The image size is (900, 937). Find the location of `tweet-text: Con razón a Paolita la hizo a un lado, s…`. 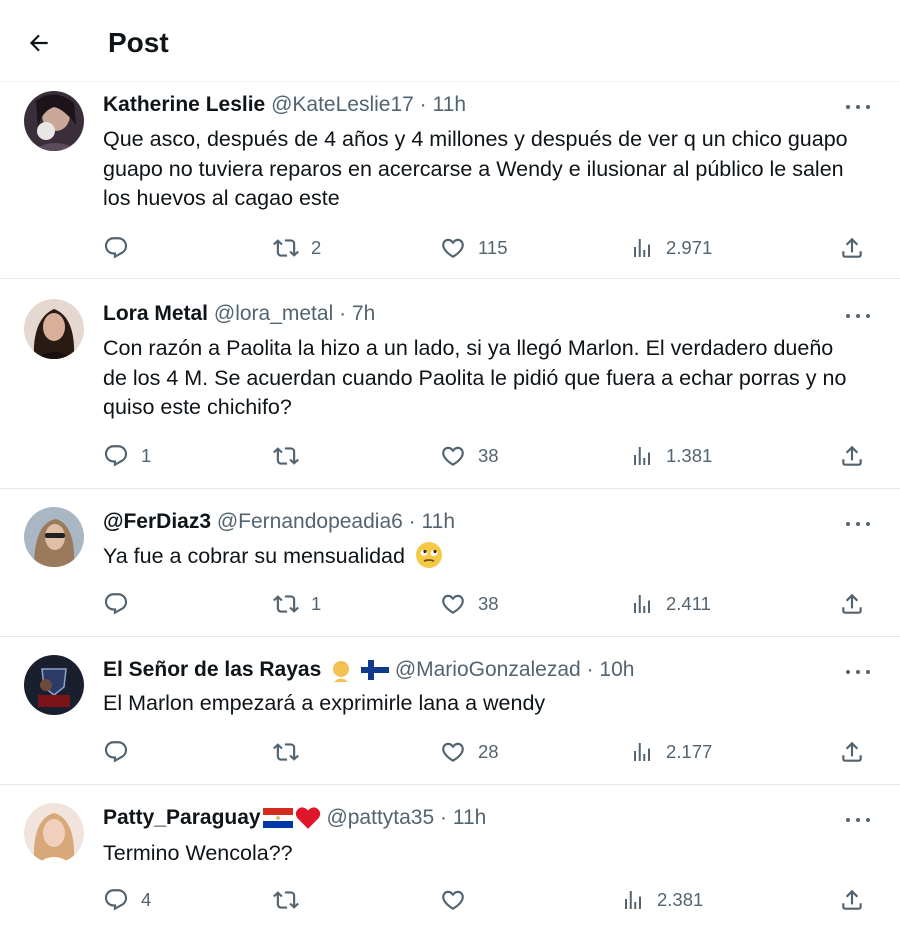

tweet-text: Con razón a Paolita la hizo a un lado, s… is located at coordinates (475, 377).